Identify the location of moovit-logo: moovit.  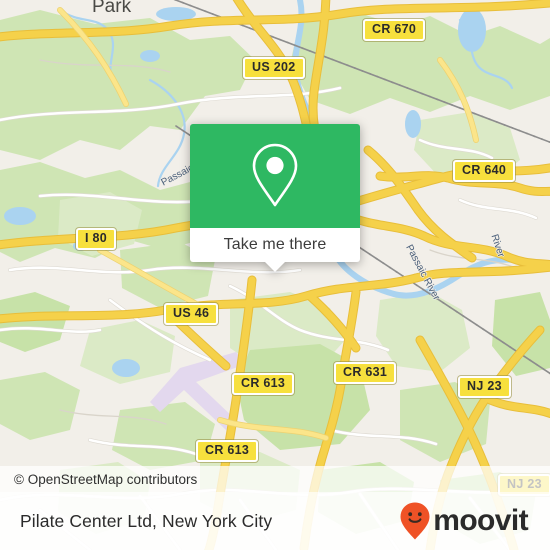
(464, 521).